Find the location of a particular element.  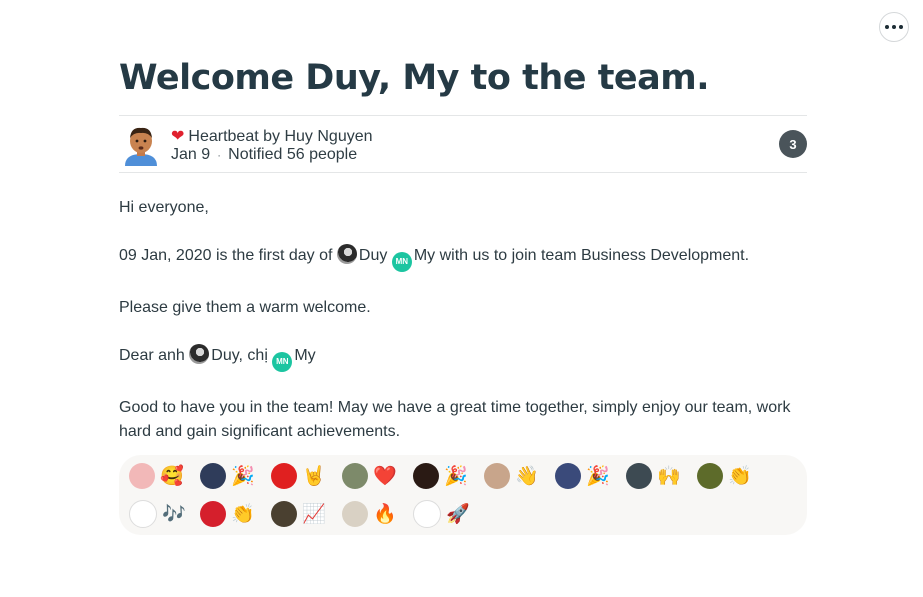

reactions-panel: 🥰 🎉 🤘 ❤️ 🎉 👋 🎉 🙌 👏 🎶 👏 📈 🔥 🚀 is located at coordinates (463, 495).